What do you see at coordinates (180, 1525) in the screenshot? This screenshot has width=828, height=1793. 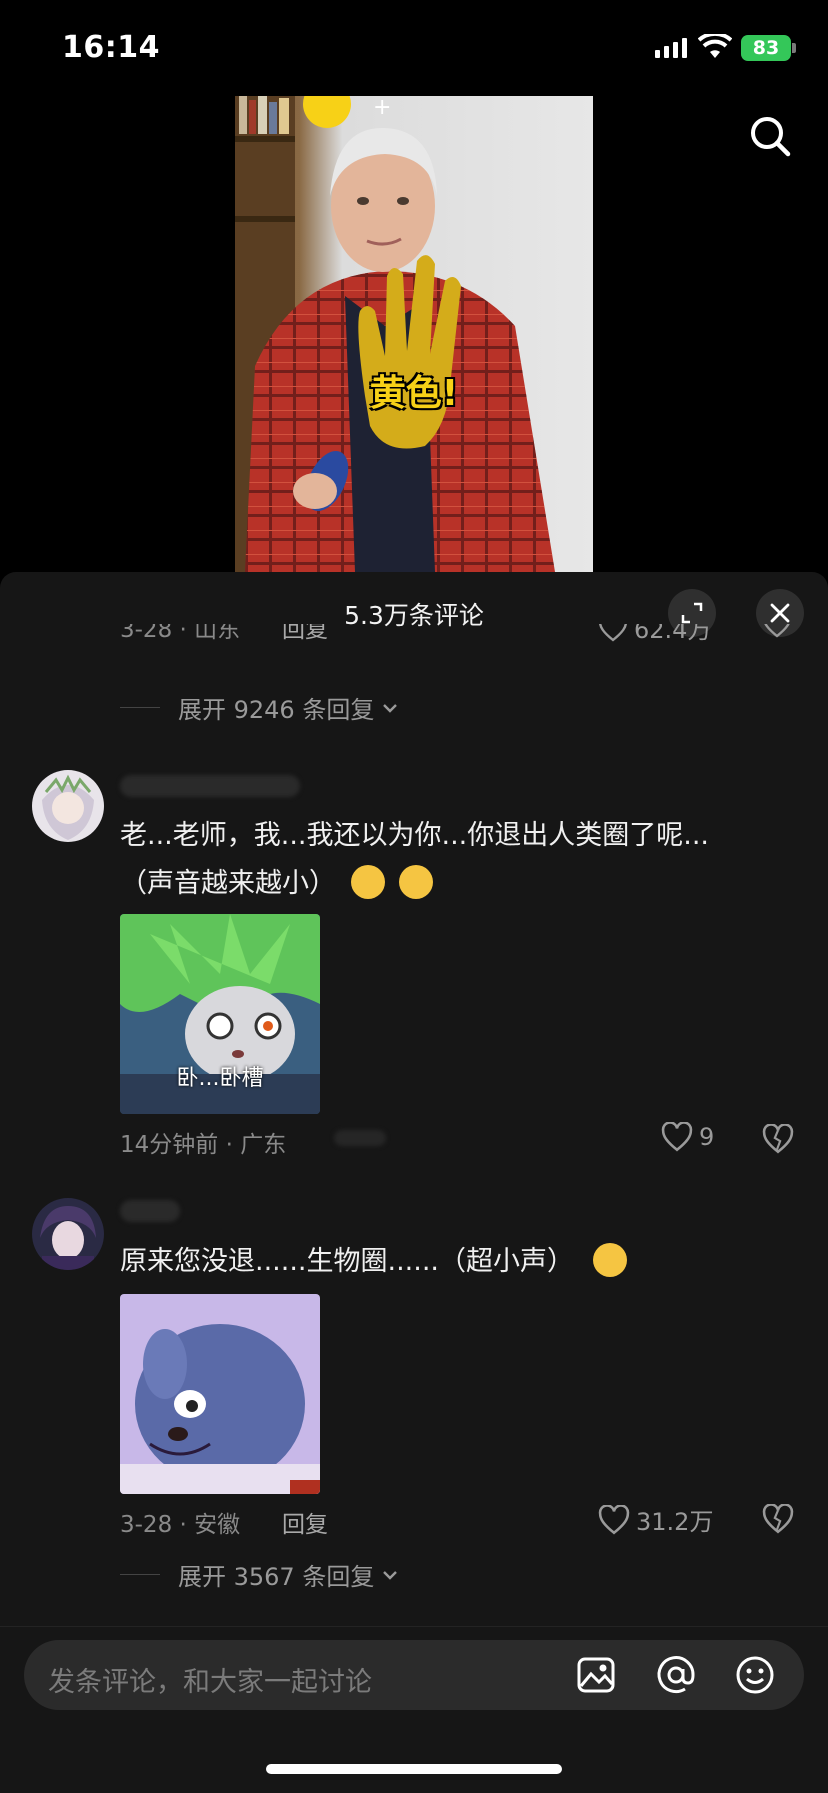 I see `comment-meta: 3-28 · 安徽` at bounding box center [180, 1525].